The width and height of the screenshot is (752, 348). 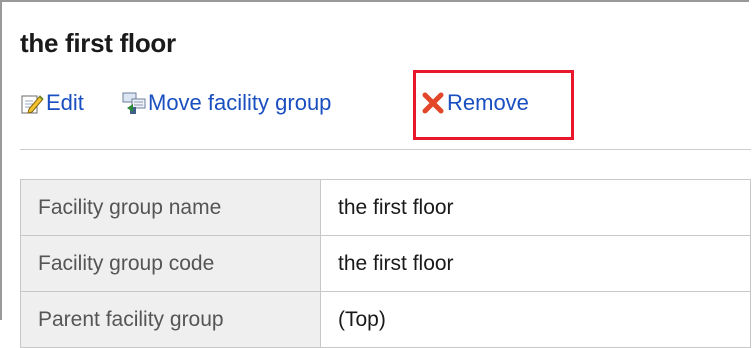 I want to click on move-facility-group-label: Move facility group, so click(x=240, y=102).